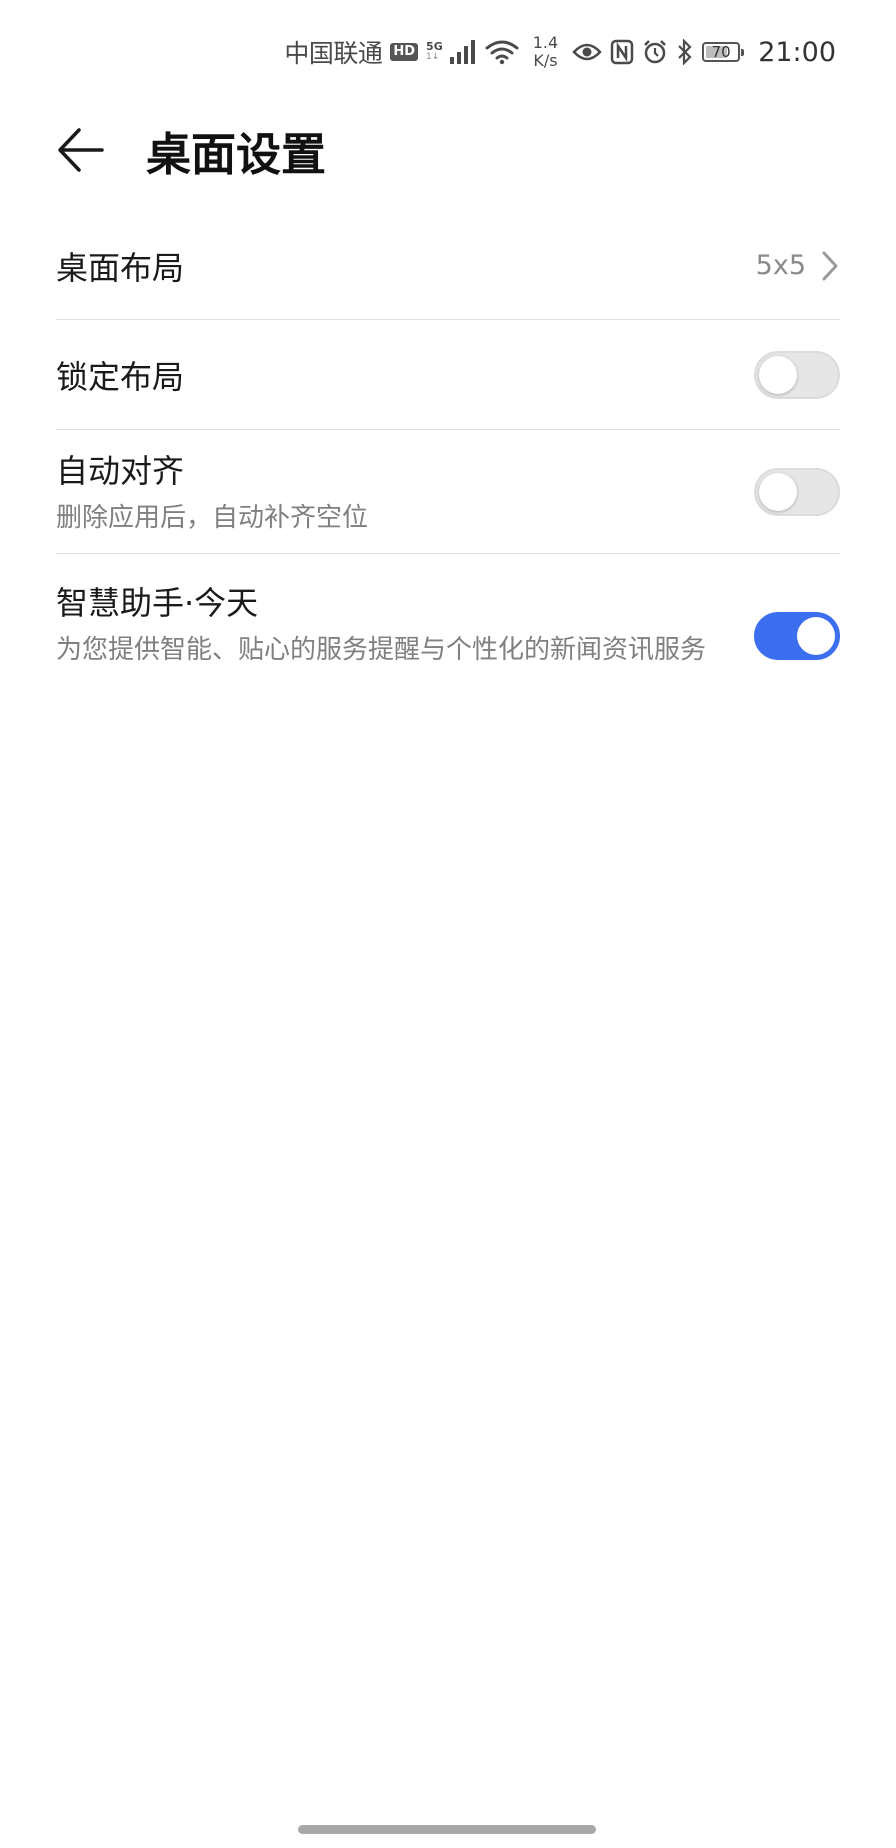 The height and width of the screenshot is (1848, 896). What do you see at coordinates (333, 53) in the screenshot?
I see `carrier-name: 中国联通` at bounding box center [333, 53].